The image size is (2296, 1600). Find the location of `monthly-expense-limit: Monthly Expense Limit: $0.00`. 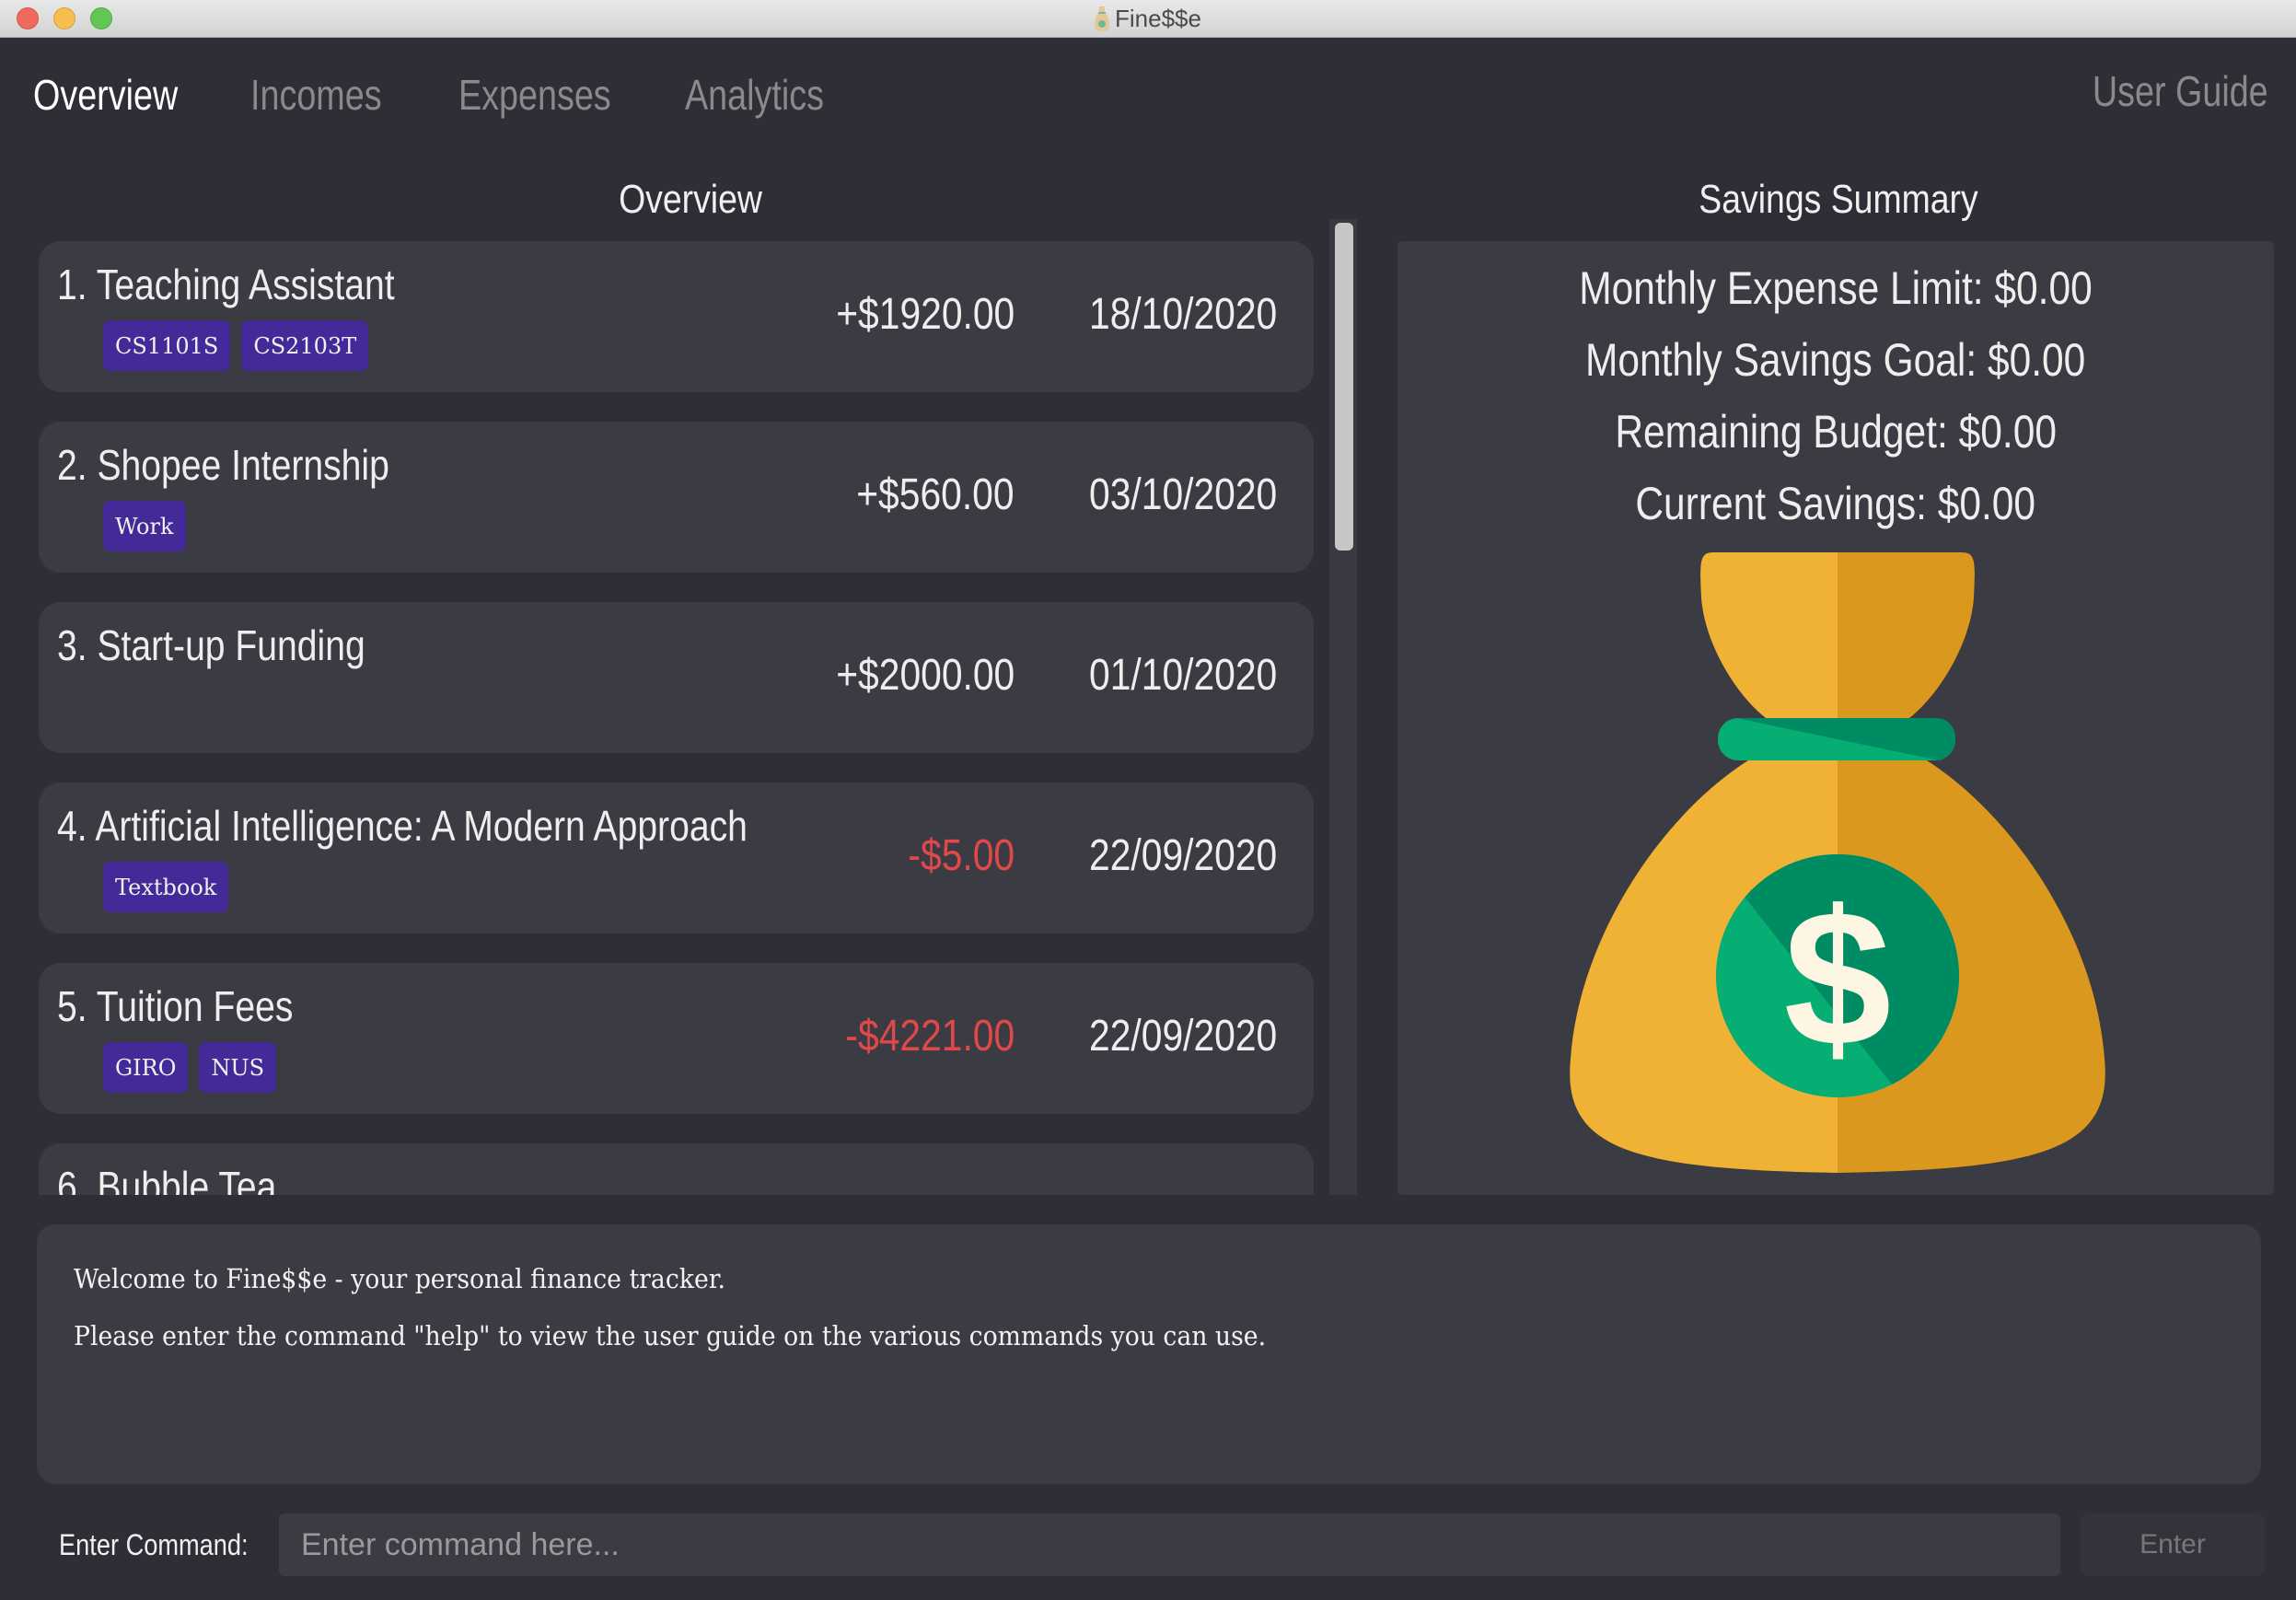

monthly-expense-limit: Monthly Expense Limit: $0.00 is located at coordinates (1835, 288).